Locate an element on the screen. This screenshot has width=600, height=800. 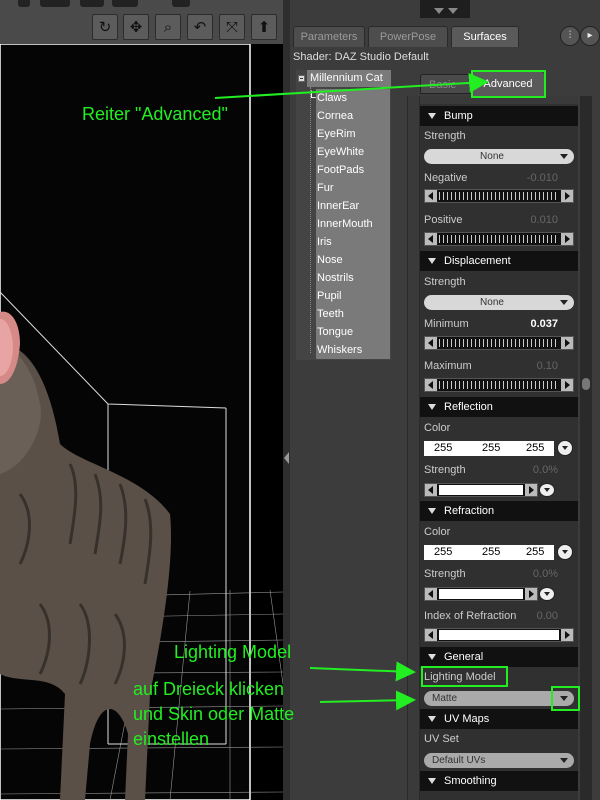
annotation-advanced: Reiter "Advanced" is located at coordinates (155, 114).